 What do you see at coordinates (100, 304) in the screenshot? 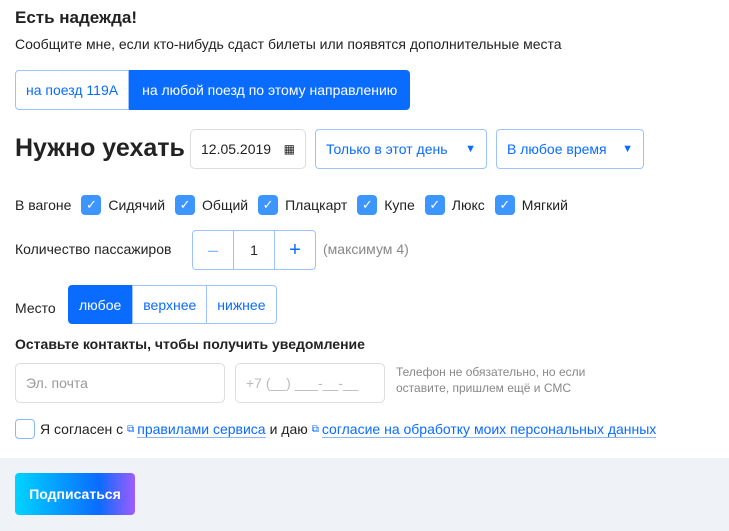
I see `seat-option-any: любое` at bounding box center [100, 304].